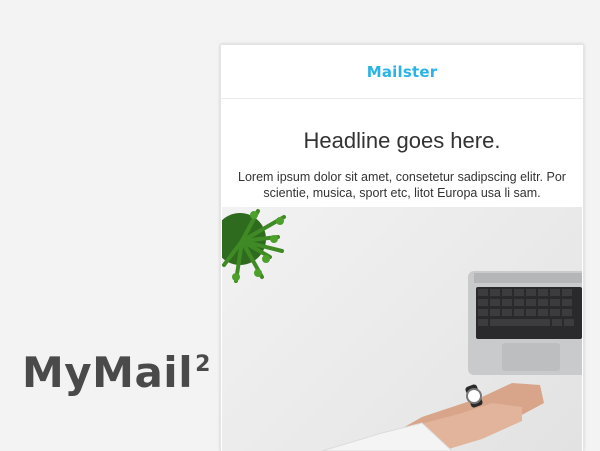 This screenshot has height=451, width=600. I want to click on mailster-logo: Mailster, so click(402, 71).